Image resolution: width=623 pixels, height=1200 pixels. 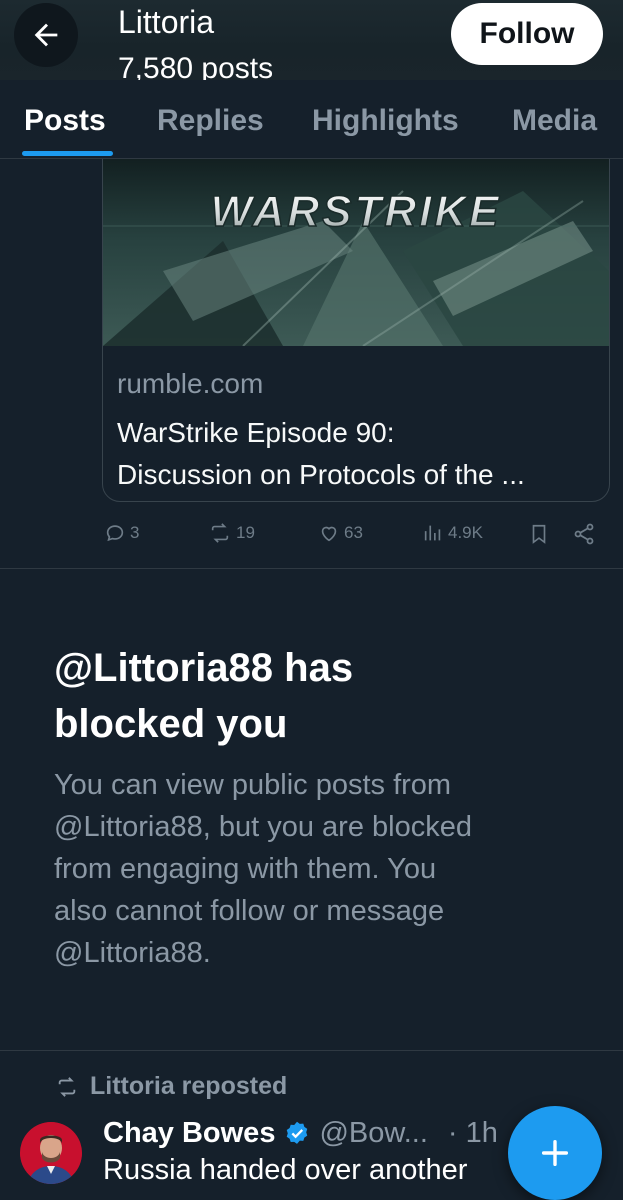 I want to click on avatar, so click(x=51, y=1153).